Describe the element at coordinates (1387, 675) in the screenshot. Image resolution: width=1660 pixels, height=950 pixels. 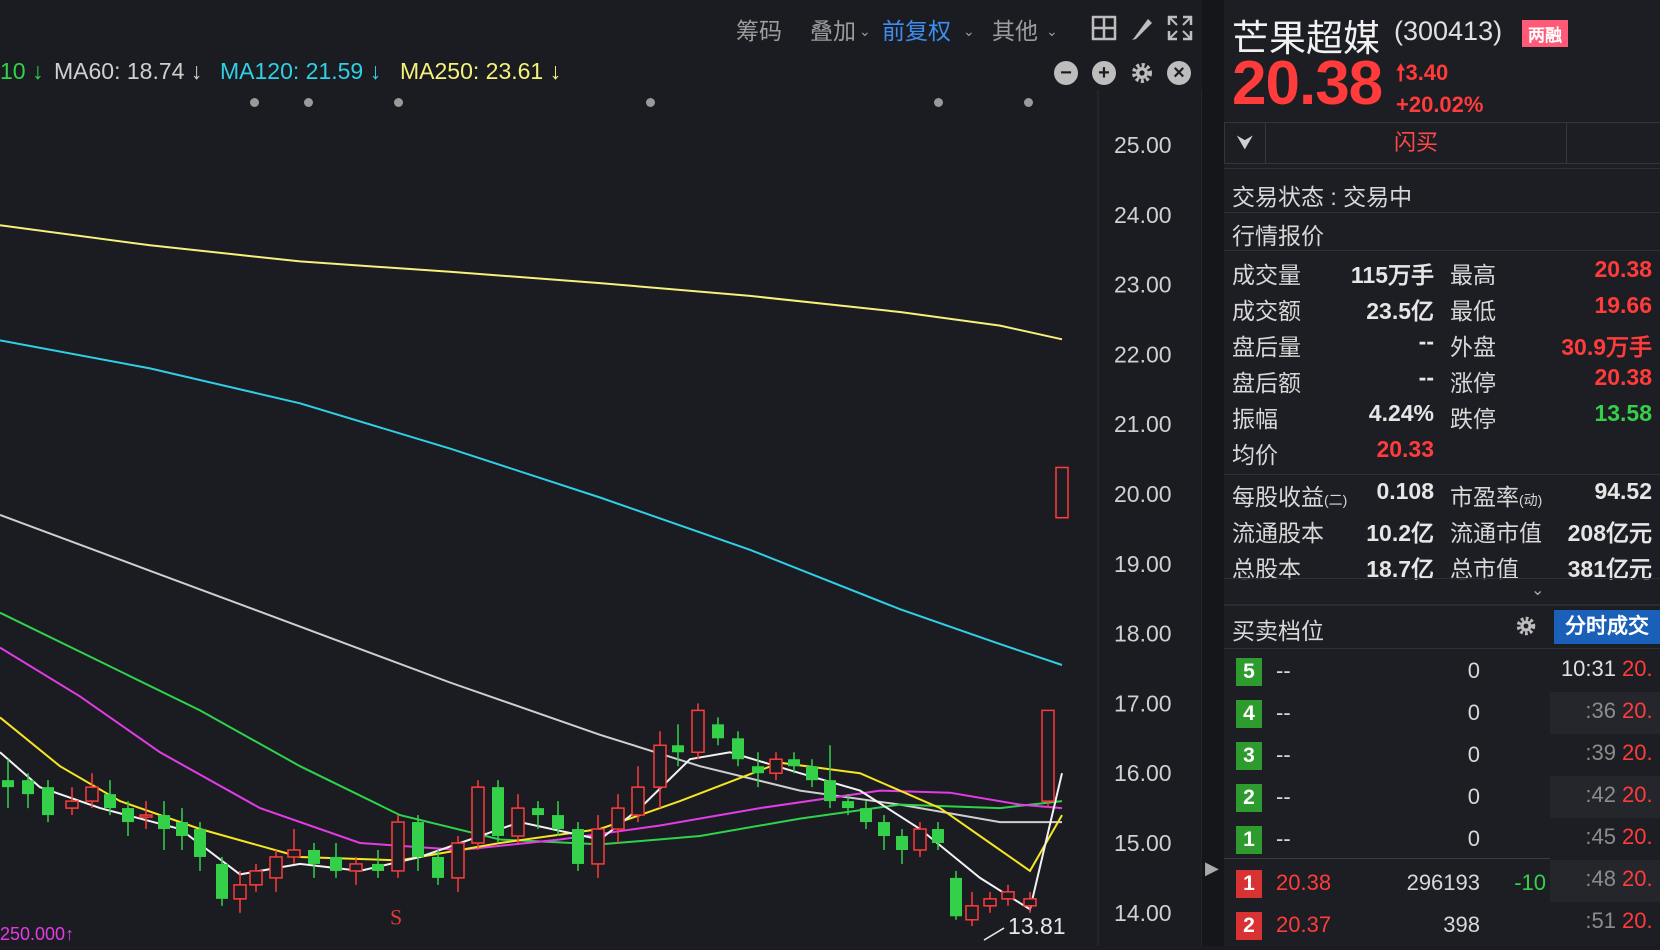
I see `ask-row: 5 -- 0` at that location.